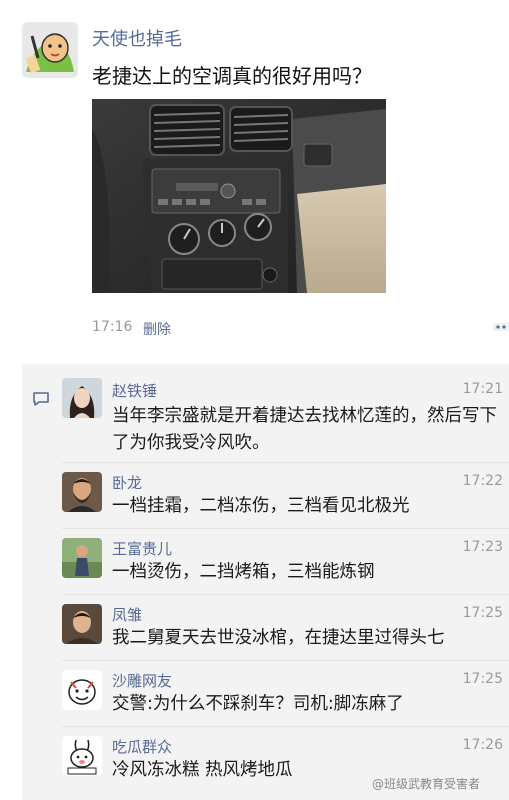 The height and width of the screenshot is (800, 509). I want to click on comment-time: 17:21, so click(482, 389).